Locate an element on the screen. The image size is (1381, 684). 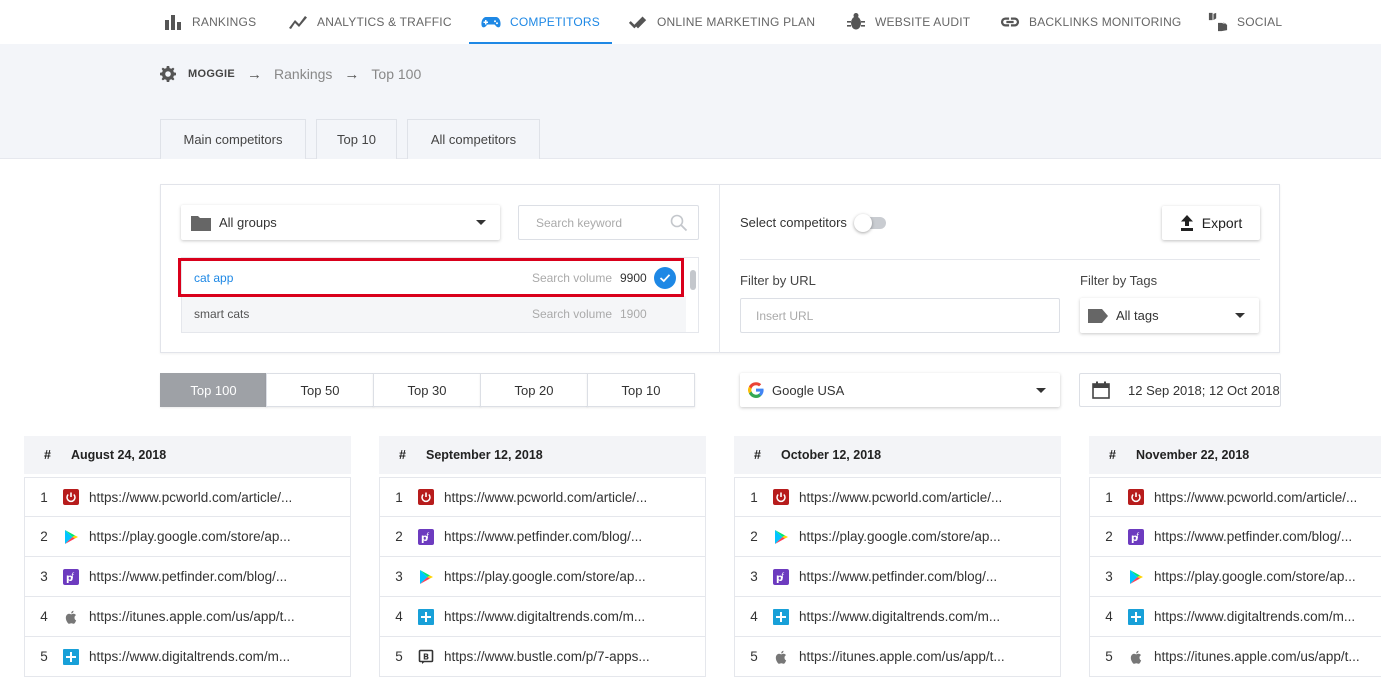
select-competitors-toggle is located at coordinates (870, 223).